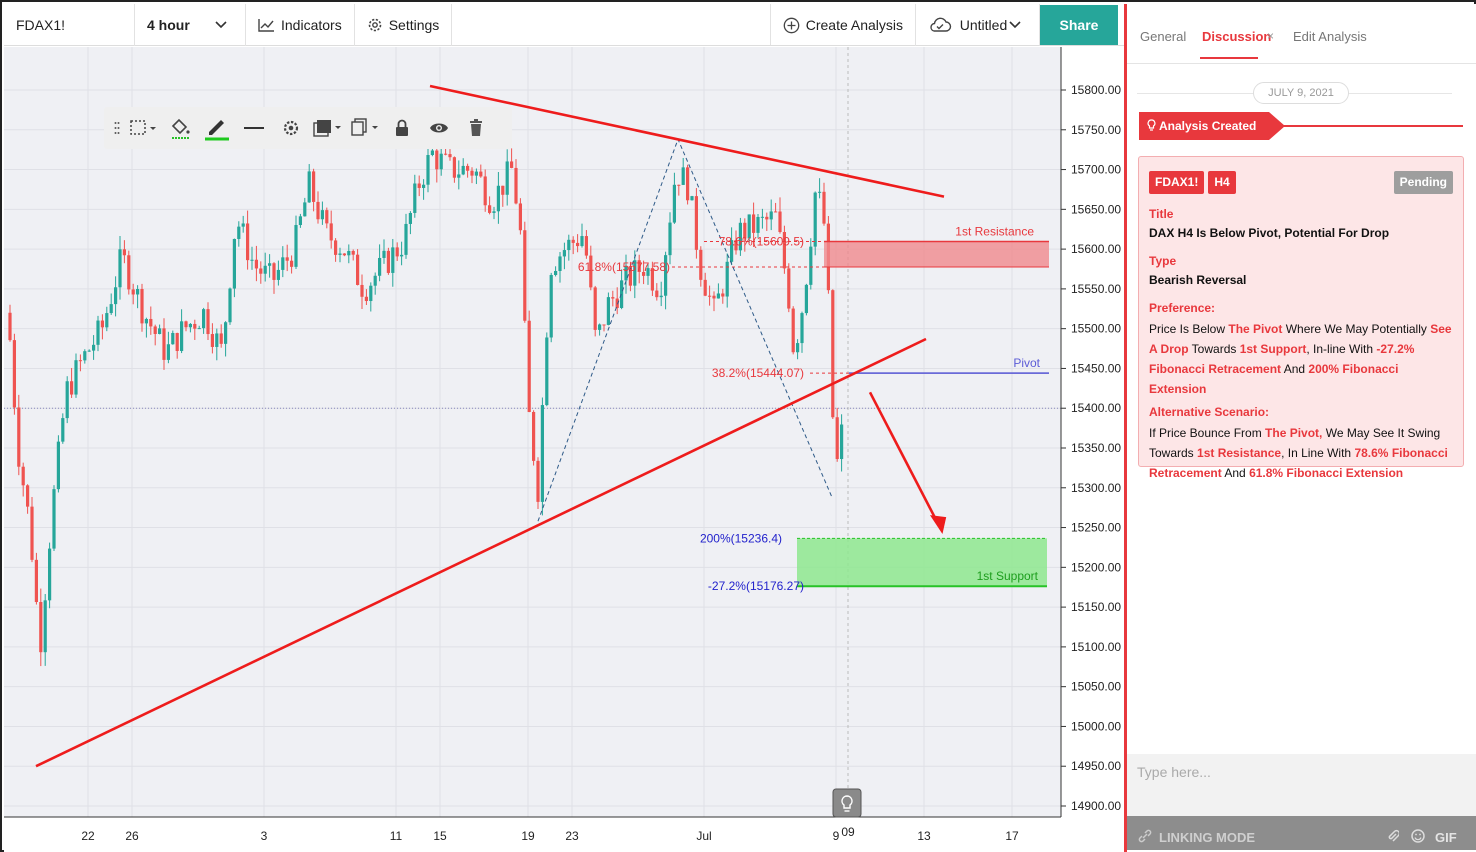  What do you see at coordinates (1446, 837) in the screenshot?
I see `gif-button: GIF` at bounding box center [1446, 837].